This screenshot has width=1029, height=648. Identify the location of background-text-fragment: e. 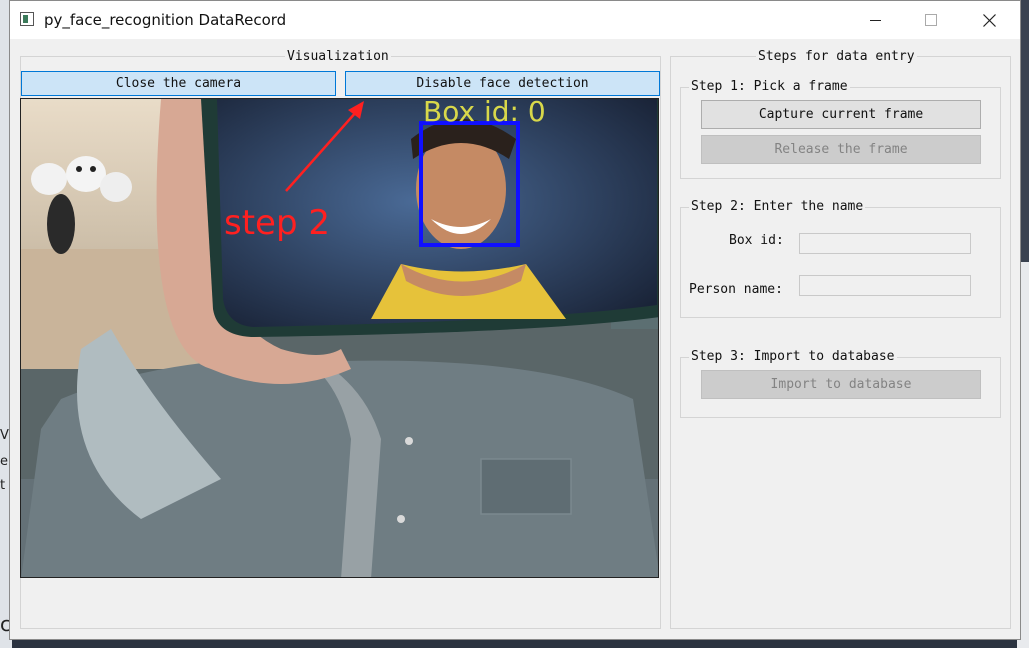
(4, 461).